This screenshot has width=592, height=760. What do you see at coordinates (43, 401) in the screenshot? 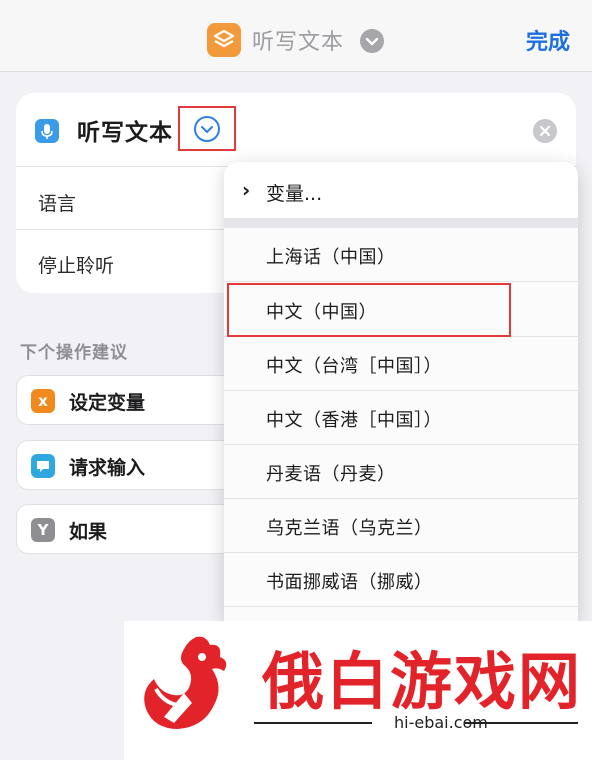
I see `variable-icon: x` at bounding box center [43, 401].